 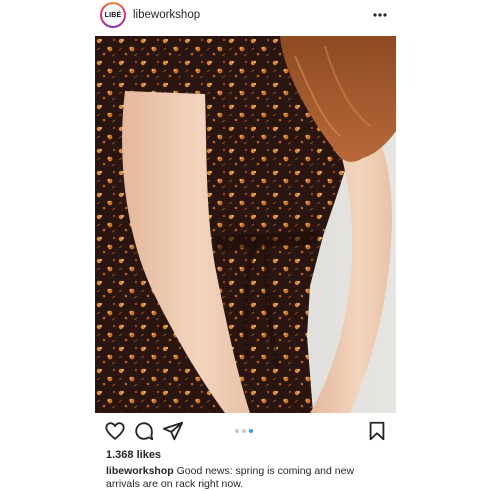 I want to click on bookmark-icon, so click(x=377, y=431).